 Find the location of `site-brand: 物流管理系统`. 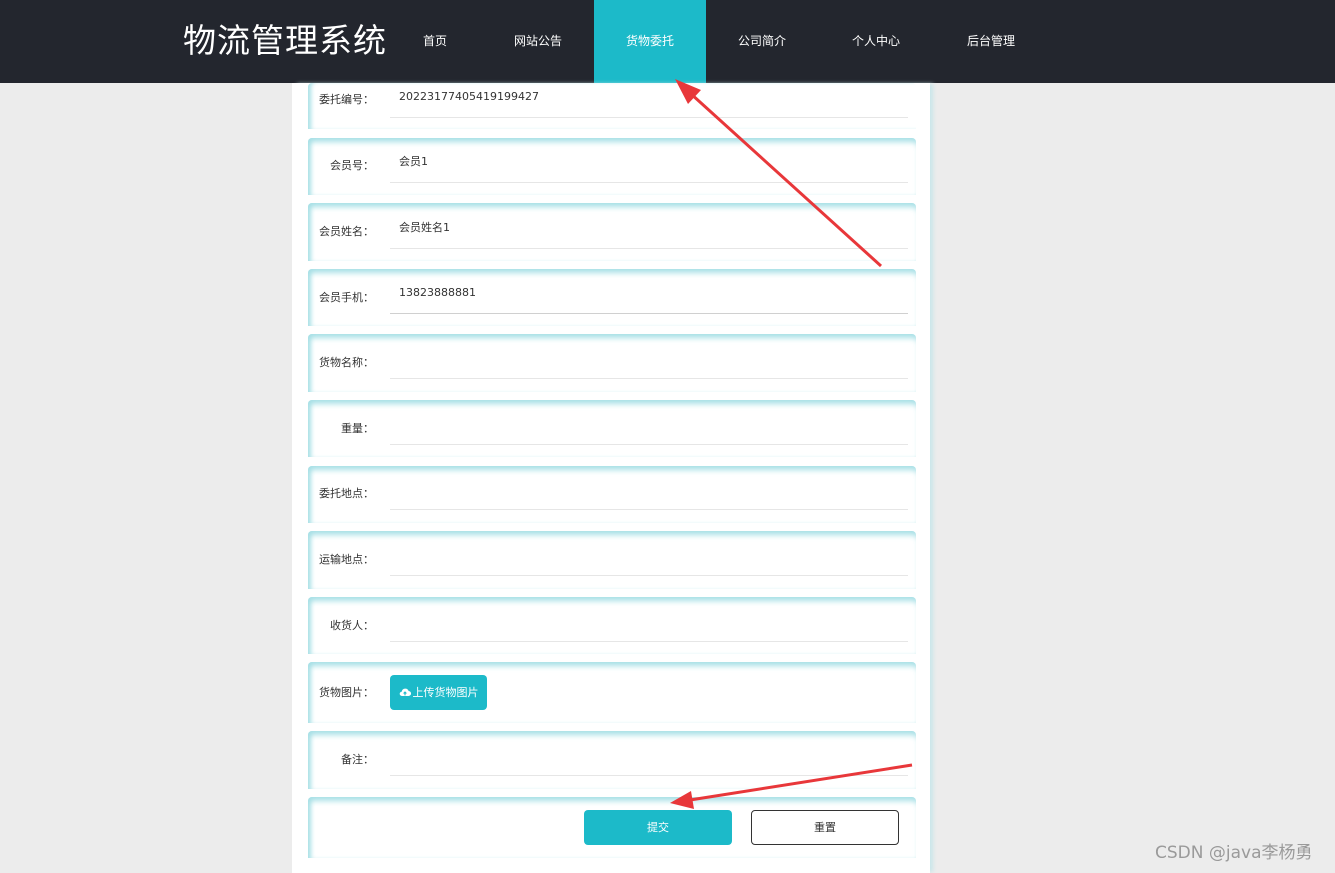

site-brand: 物流管理系统 is located at coordinates (285, 40).